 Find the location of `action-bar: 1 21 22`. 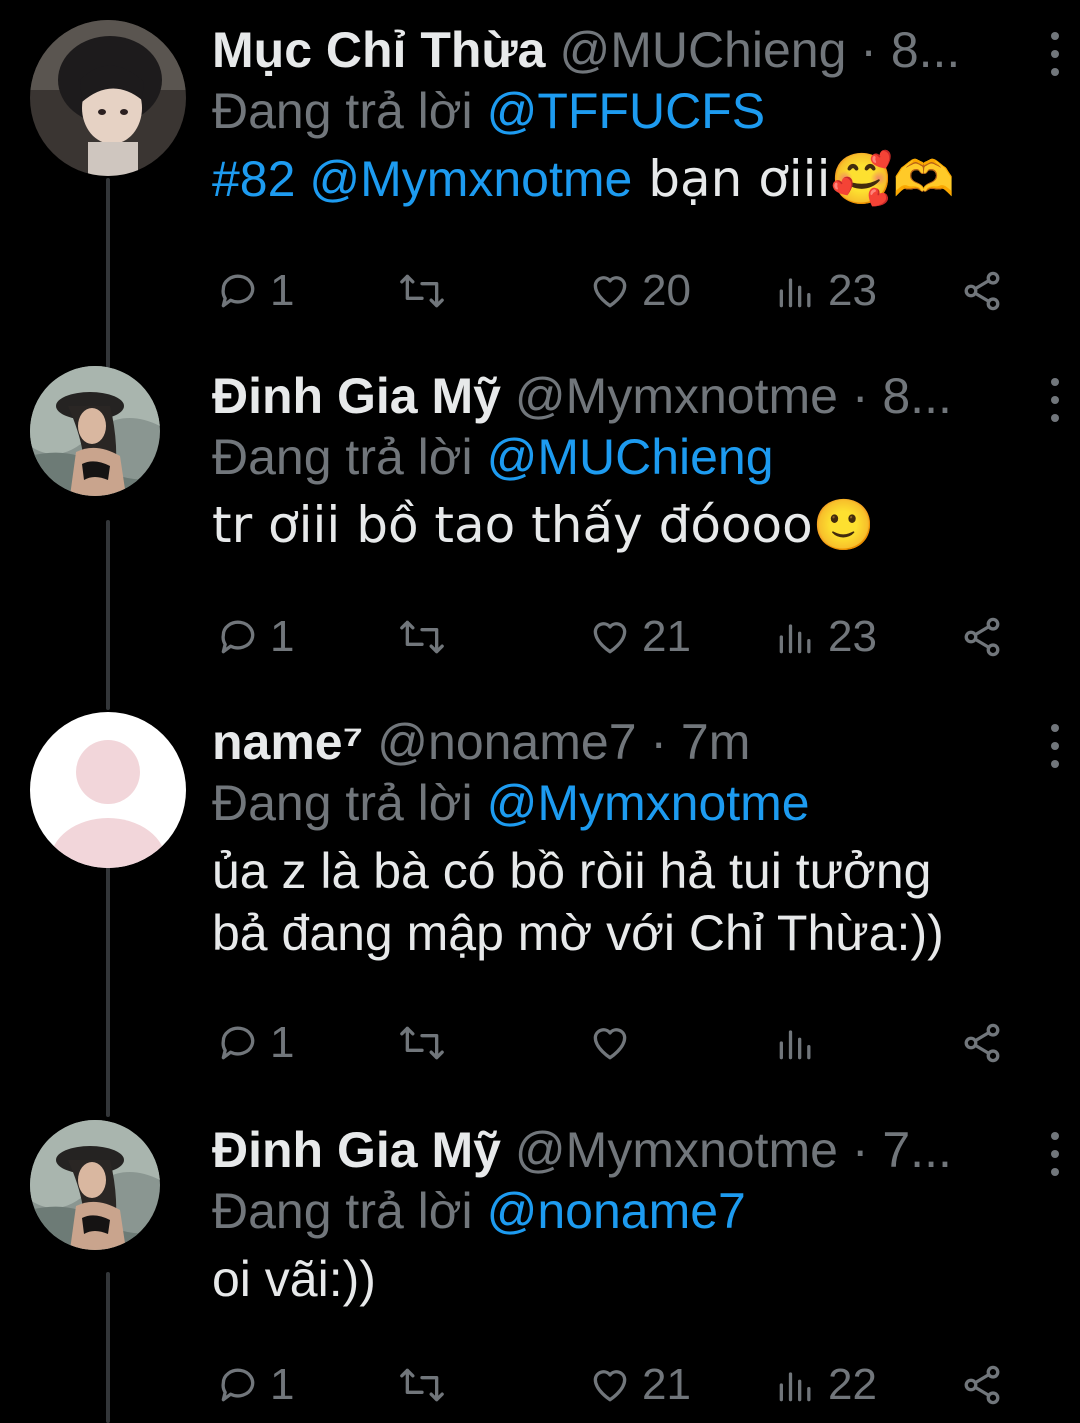

action-bar: 1 21 22 is located at coordinates (612, 1385).